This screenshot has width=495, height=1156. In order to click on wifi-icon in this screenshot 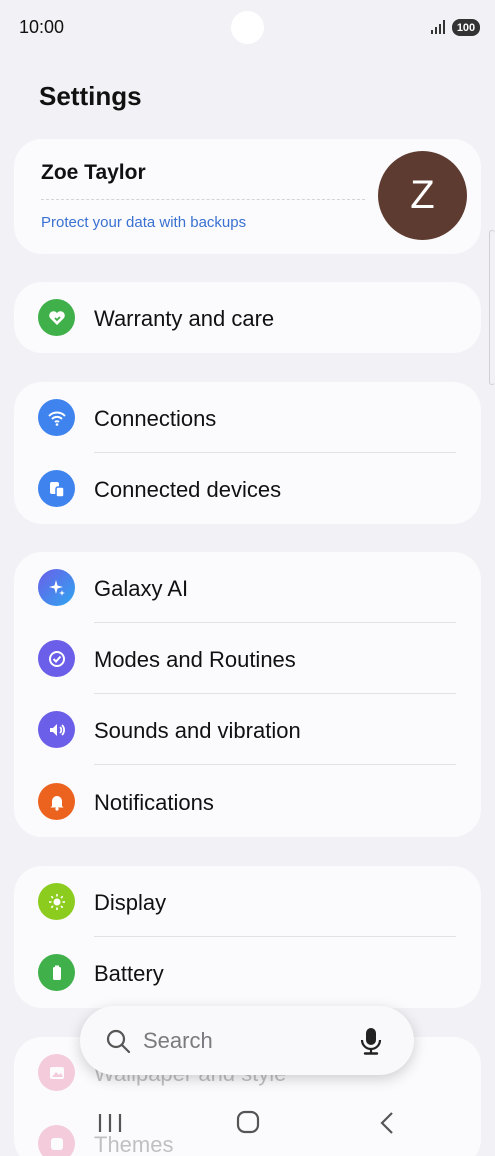, I will do `click(56, 417)`.